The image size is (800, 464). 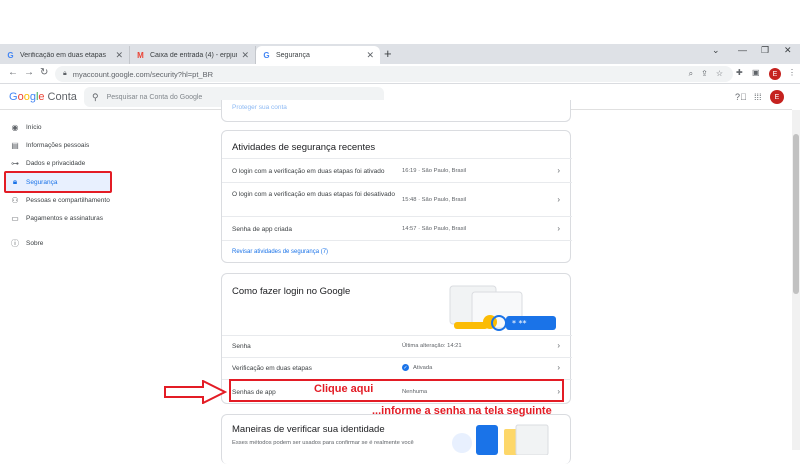 I want to click on id-card-icon: ▤, so click(x=15, y=145).